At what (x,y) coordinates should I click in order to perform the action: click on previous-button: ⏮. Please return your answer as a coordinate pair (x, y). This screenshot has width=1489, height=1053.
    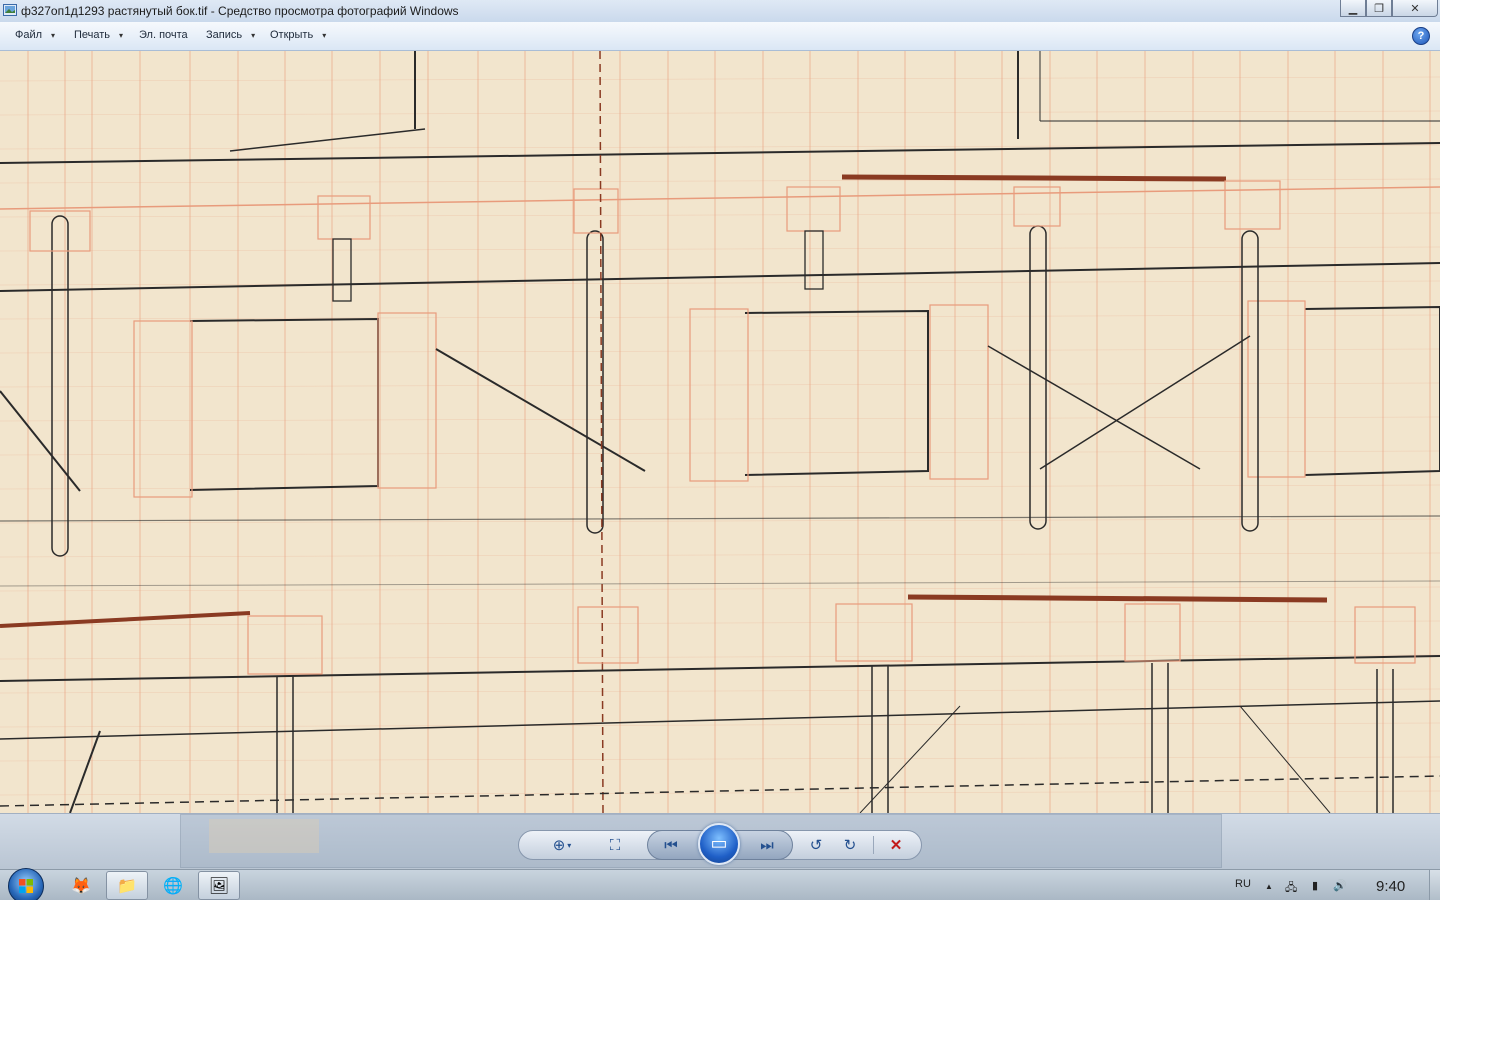
    Looking at the image, I should click on (671, 845).